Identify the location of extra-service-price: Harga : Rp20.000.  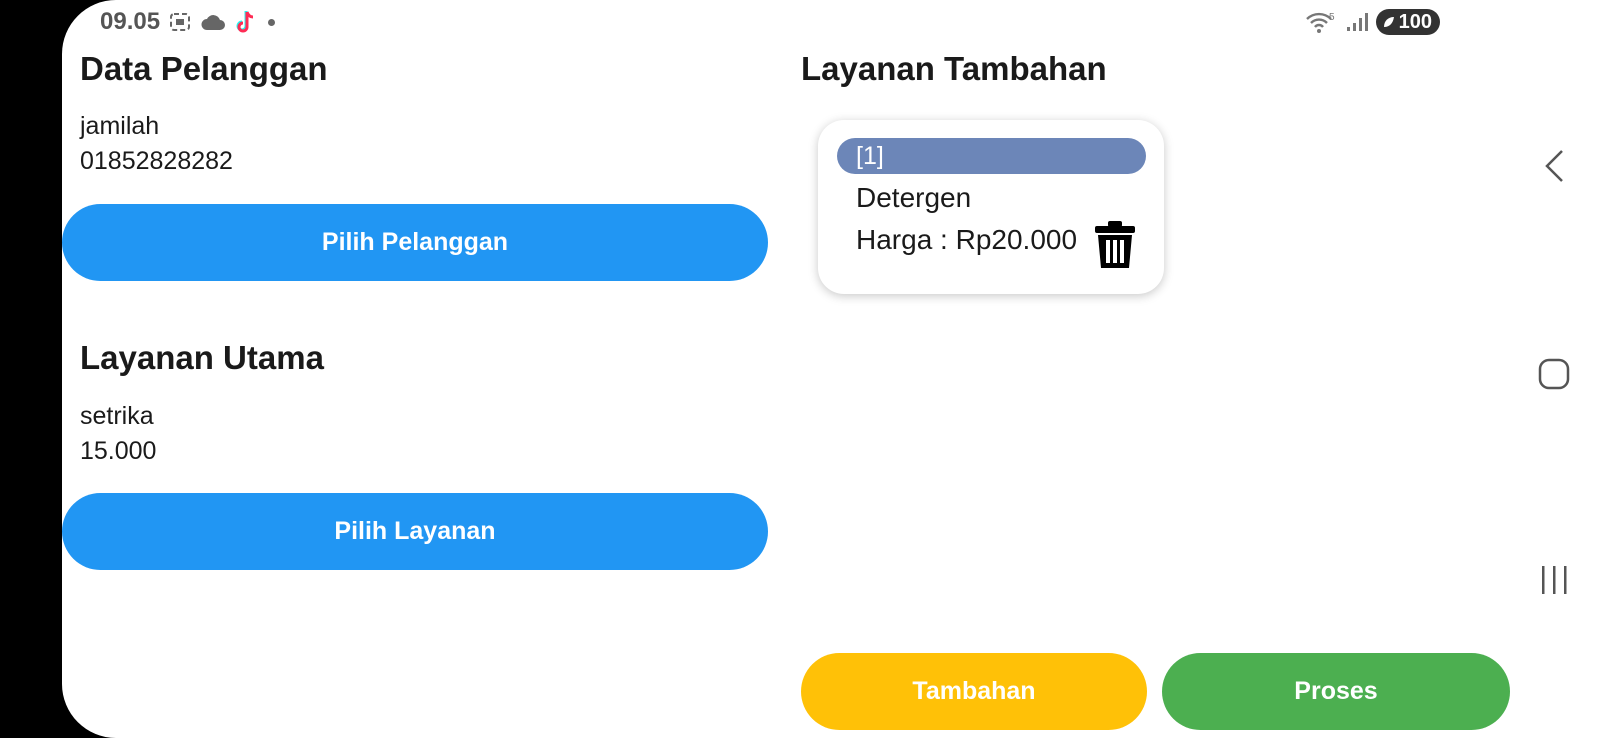
(967, 239).